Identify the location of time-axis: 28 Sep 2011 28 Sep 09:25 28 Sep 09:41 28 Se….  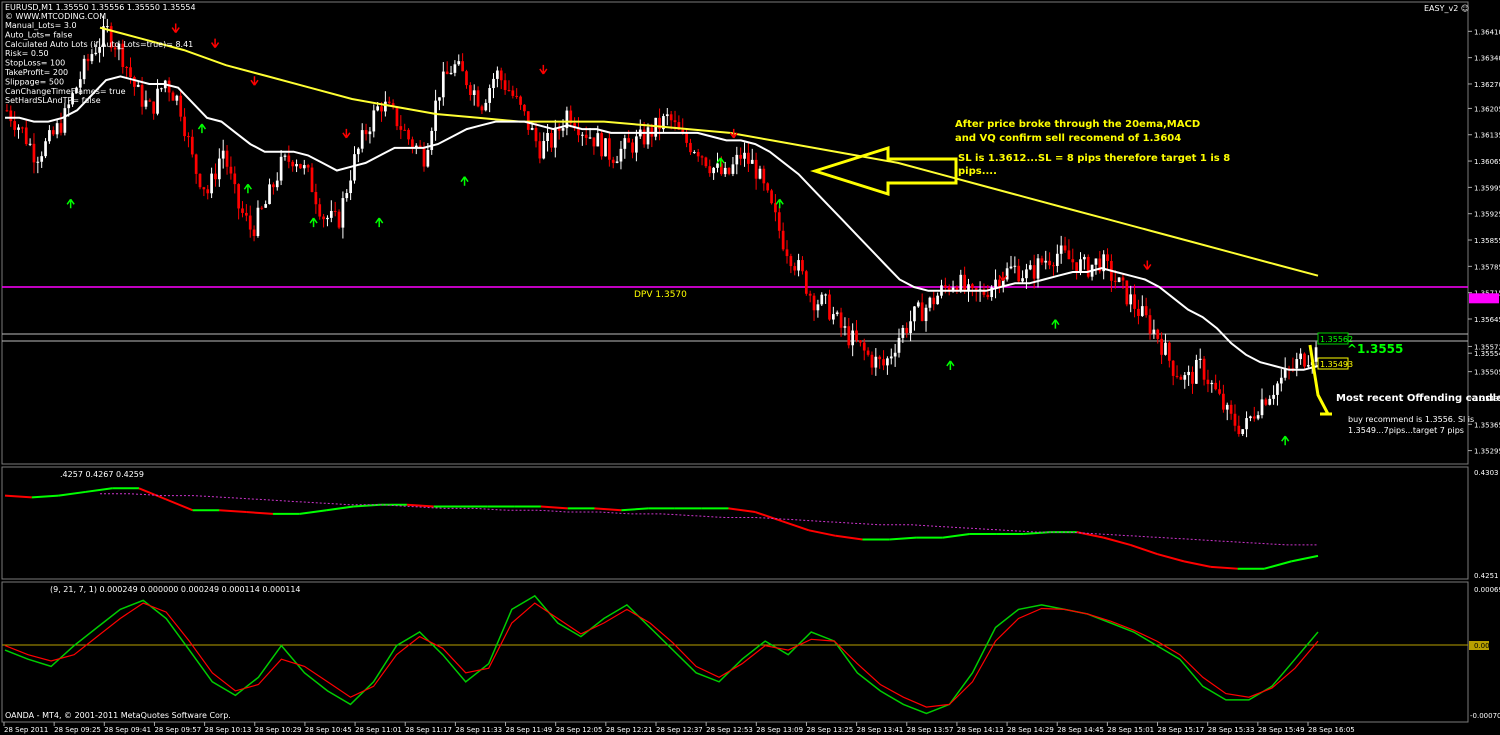
(679, 728).